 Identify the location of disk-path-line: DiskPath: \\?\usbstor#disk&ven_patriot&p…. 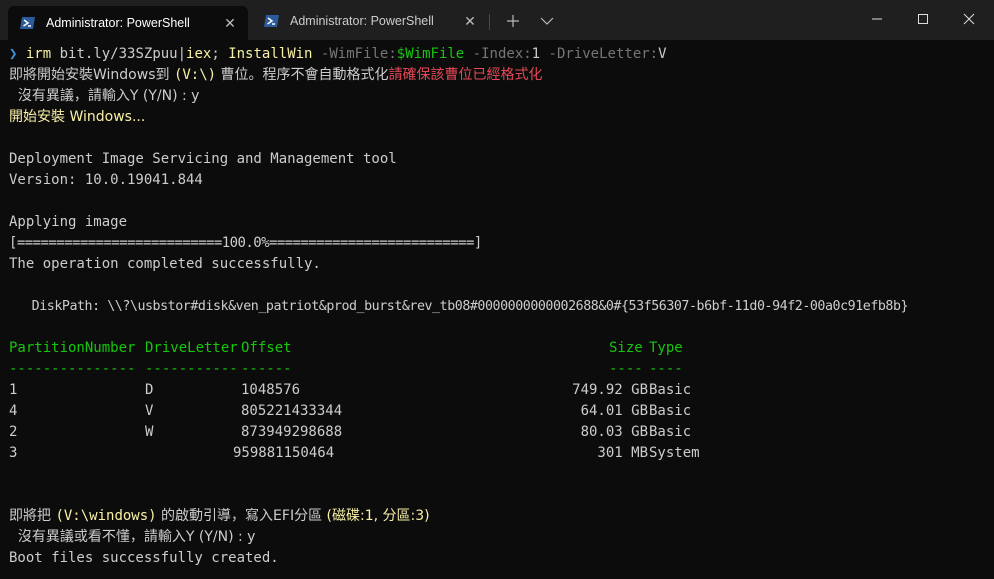
(459, 306).